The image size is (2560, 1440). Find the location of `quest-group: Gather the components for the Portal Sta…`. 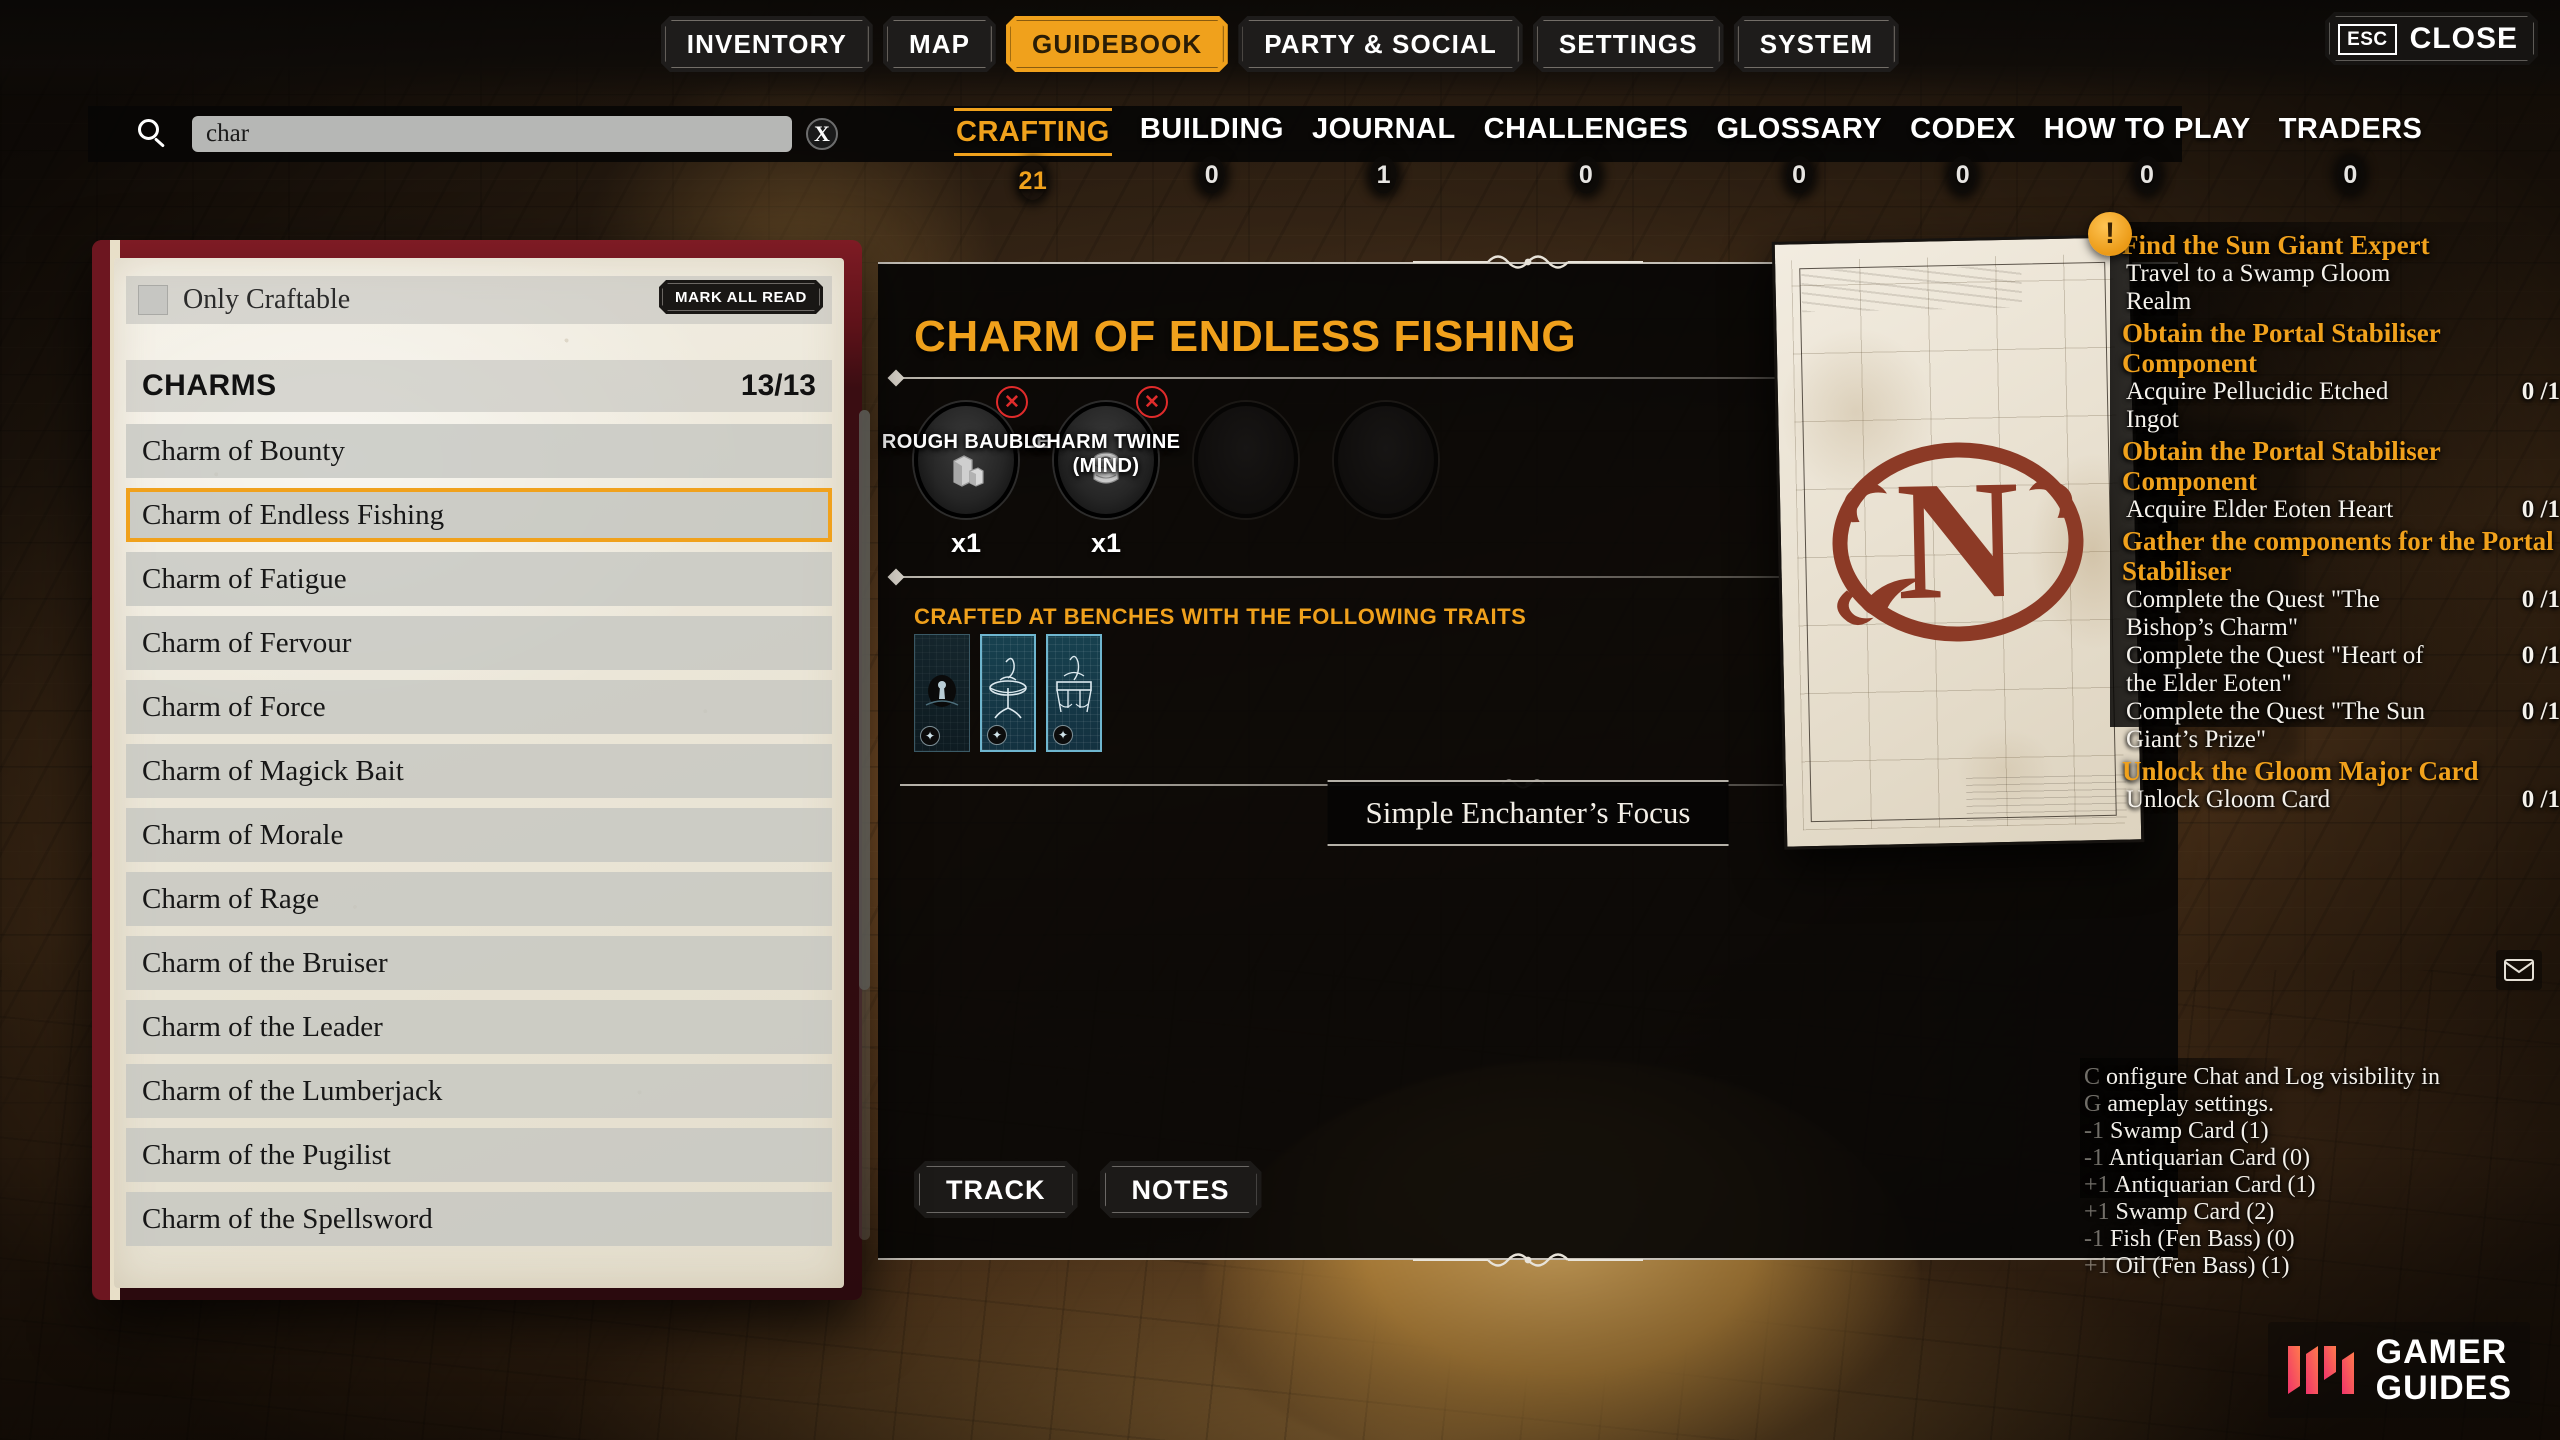

quest-group: Gather the components for the Portal Sta… is located at coordinates (2341, 640).